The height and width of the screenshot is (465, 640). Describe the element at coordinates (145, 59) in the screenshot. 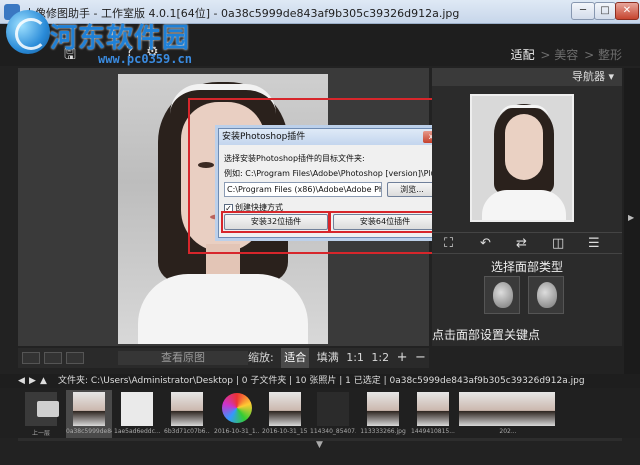

I see `watermark-url: www.pc0359.cn` at that location.